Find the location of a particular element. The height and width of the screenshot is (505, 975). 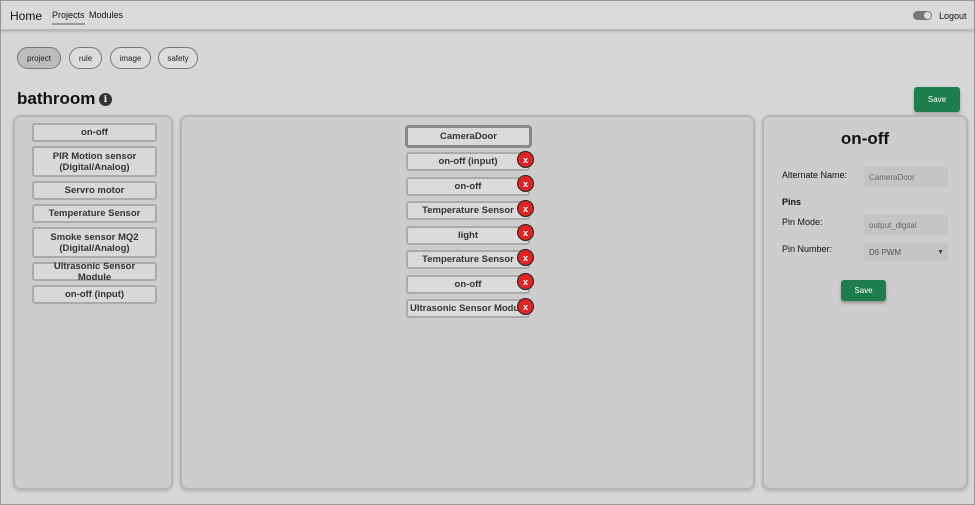

tab-safety: safety is located at coordinates (178, 58).